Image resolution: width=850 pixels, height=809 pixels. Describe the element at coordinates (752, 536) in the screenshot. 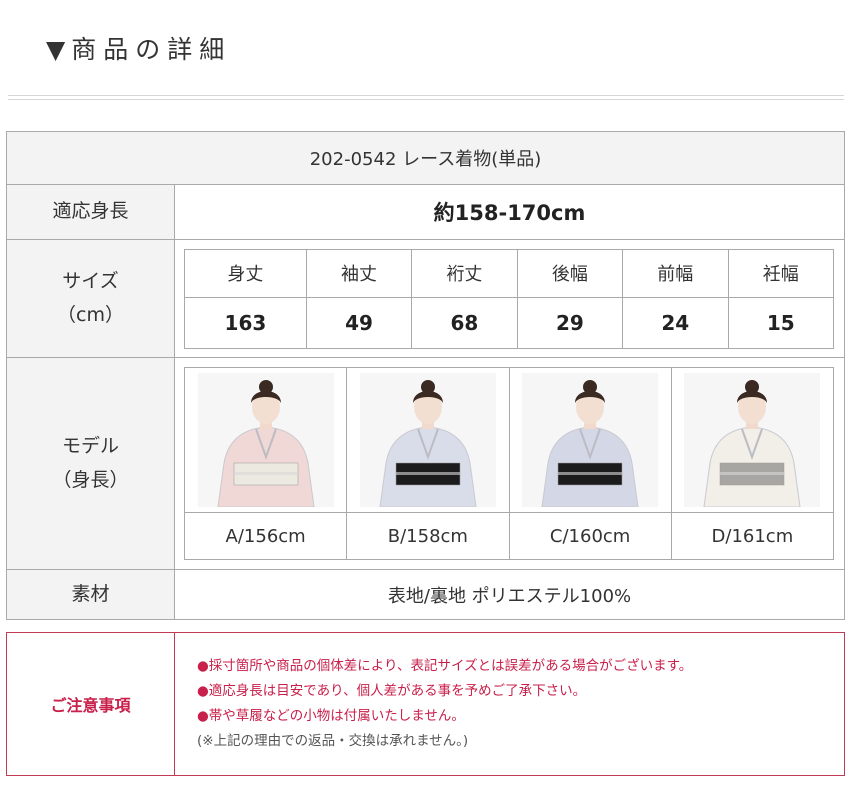

I see `model-caption: D/161cm` at that location.